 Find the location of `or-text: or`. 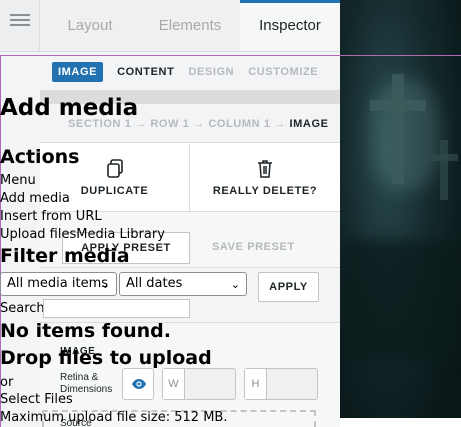

or-text: or is located at coordinates (7, 382).